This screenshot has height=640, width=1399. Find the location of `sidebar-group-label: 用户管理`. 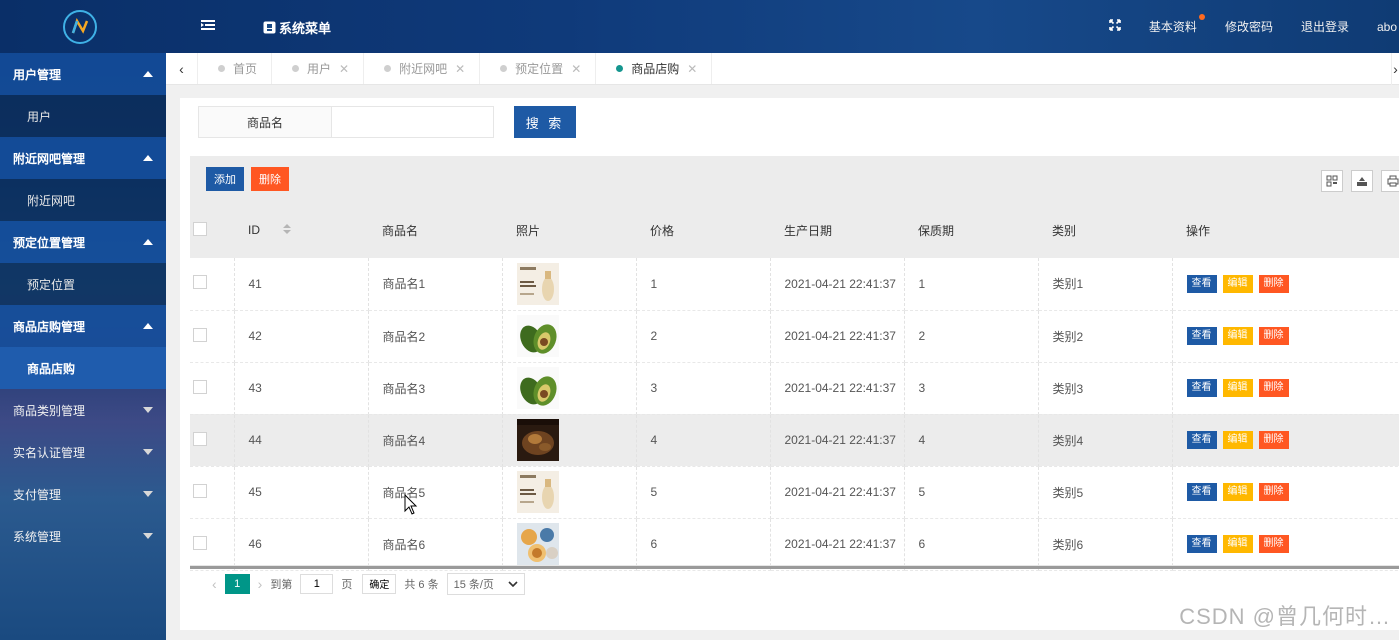

sidebar-group-label: 用户管理 is located at coordinates (37, 74).